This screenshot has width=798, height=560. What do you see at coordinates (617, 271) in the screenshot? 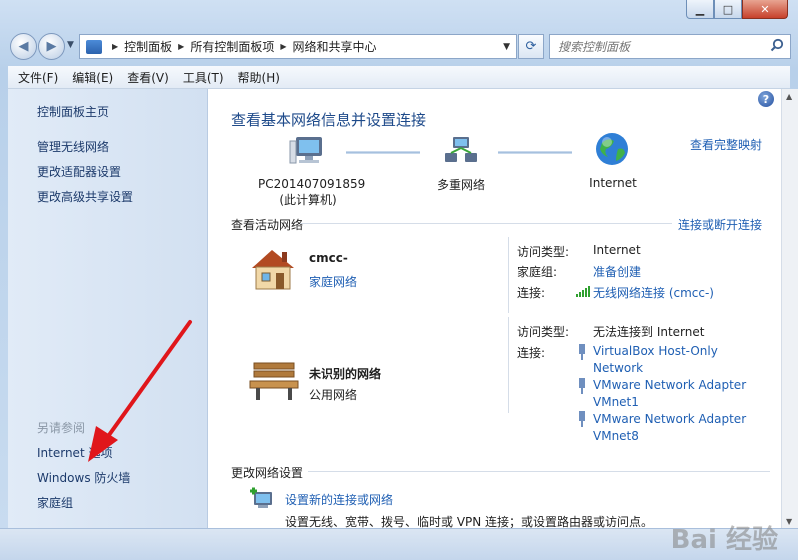
I see `homegroup-link: 准备创建` at bounding box center [617, 271].